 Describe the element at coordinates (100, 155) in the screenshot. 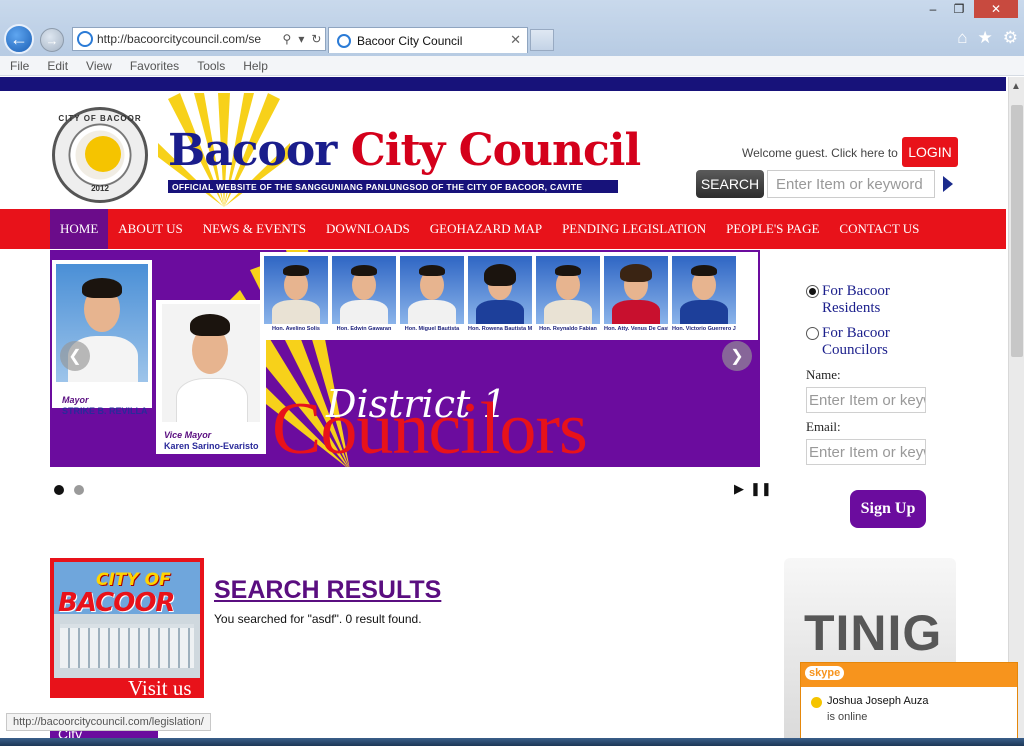

I see `city-seal-logo: CITY OF BACOOR 2012` at that location.